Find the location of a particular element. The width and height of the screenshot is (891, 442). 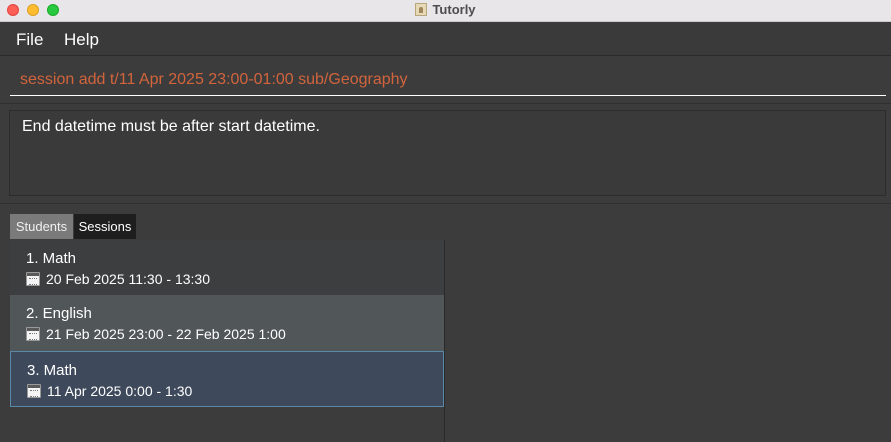

app-icon is located at coordinates (421, 9).